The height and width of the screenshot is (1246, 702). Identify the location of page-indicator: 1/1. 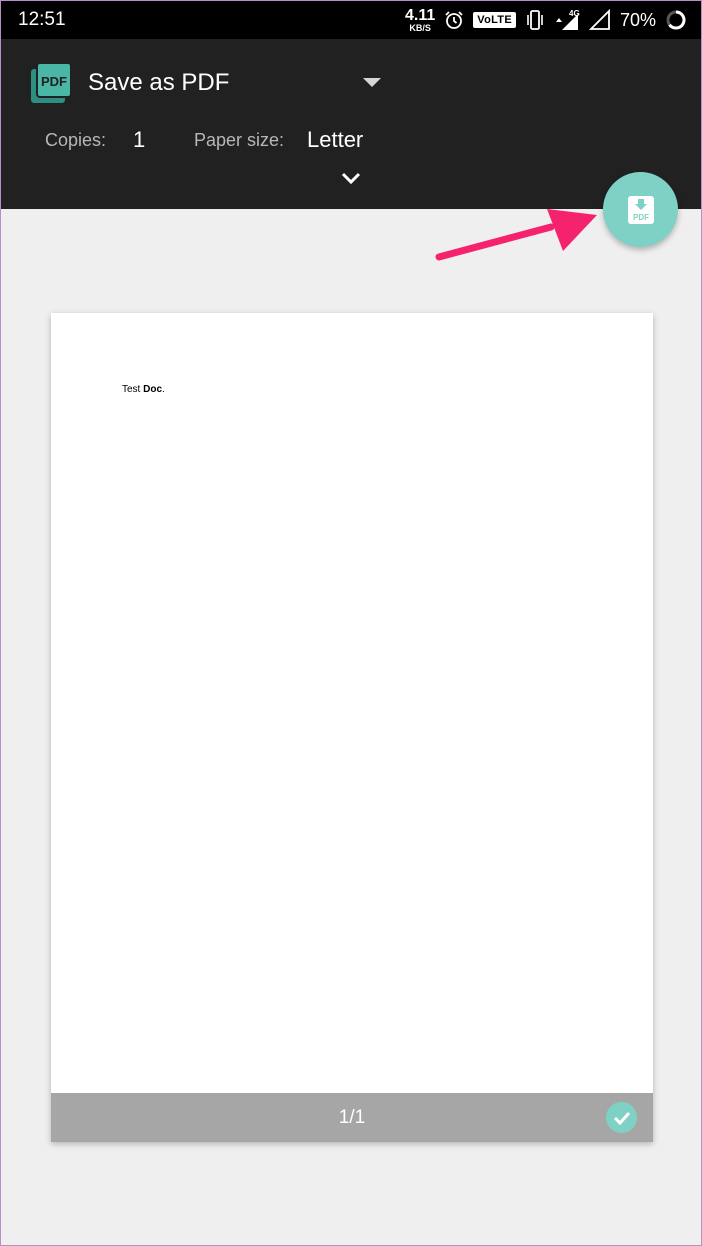
(352, 1117).